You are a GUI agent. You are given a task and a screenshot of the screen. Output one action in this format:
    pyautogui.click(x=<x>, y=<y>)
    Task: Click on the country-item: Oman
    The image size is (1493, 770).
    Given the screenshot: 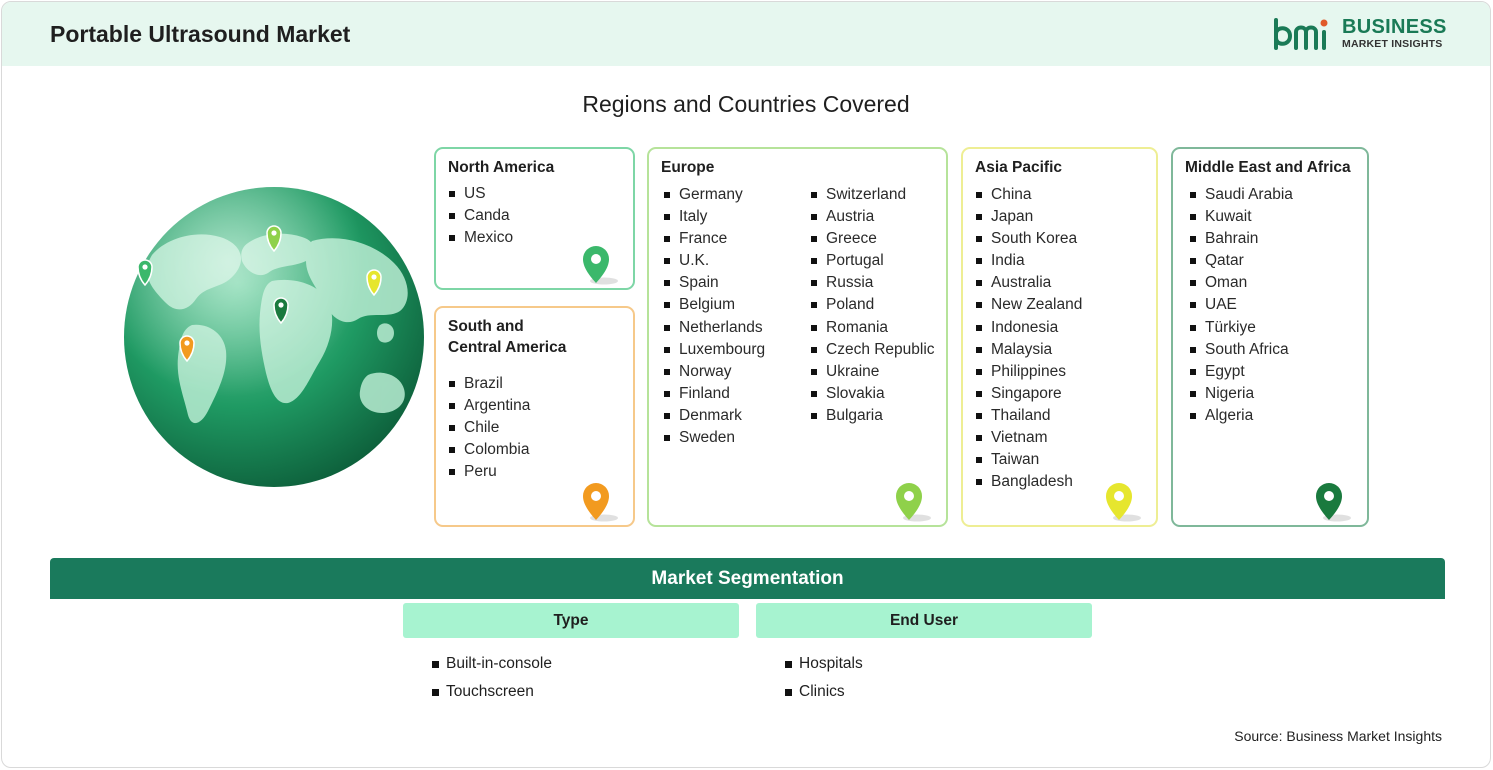 What is the action you would take?
    pyautogui.click(x=1241, y=283)
    